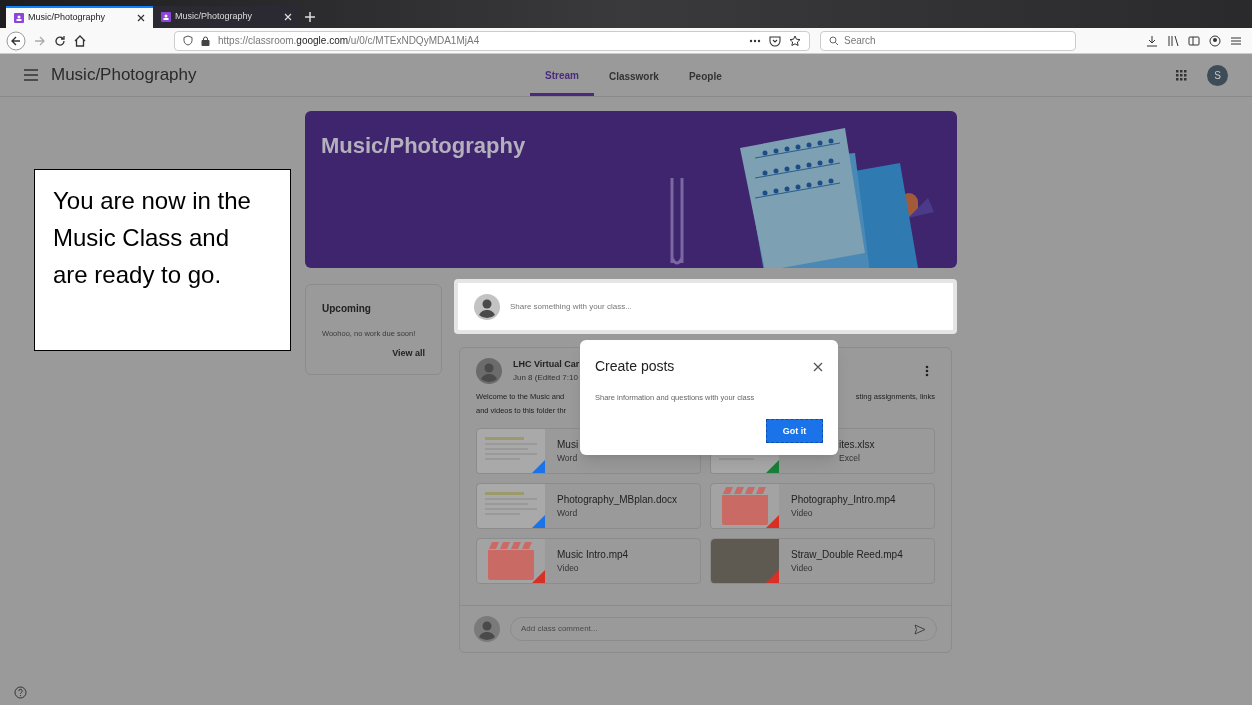 This screenshot has height=705, width=1252. What do you see at coordinates (568, 445) in the screenshot?
I see `attachment-name: Musi` at bounding box center [568, 445].